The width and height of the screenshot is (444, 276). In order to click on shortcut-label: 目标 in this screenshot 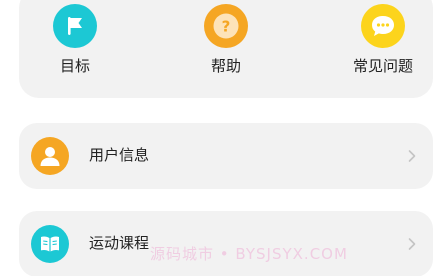, I will do `click(74, 66)`.